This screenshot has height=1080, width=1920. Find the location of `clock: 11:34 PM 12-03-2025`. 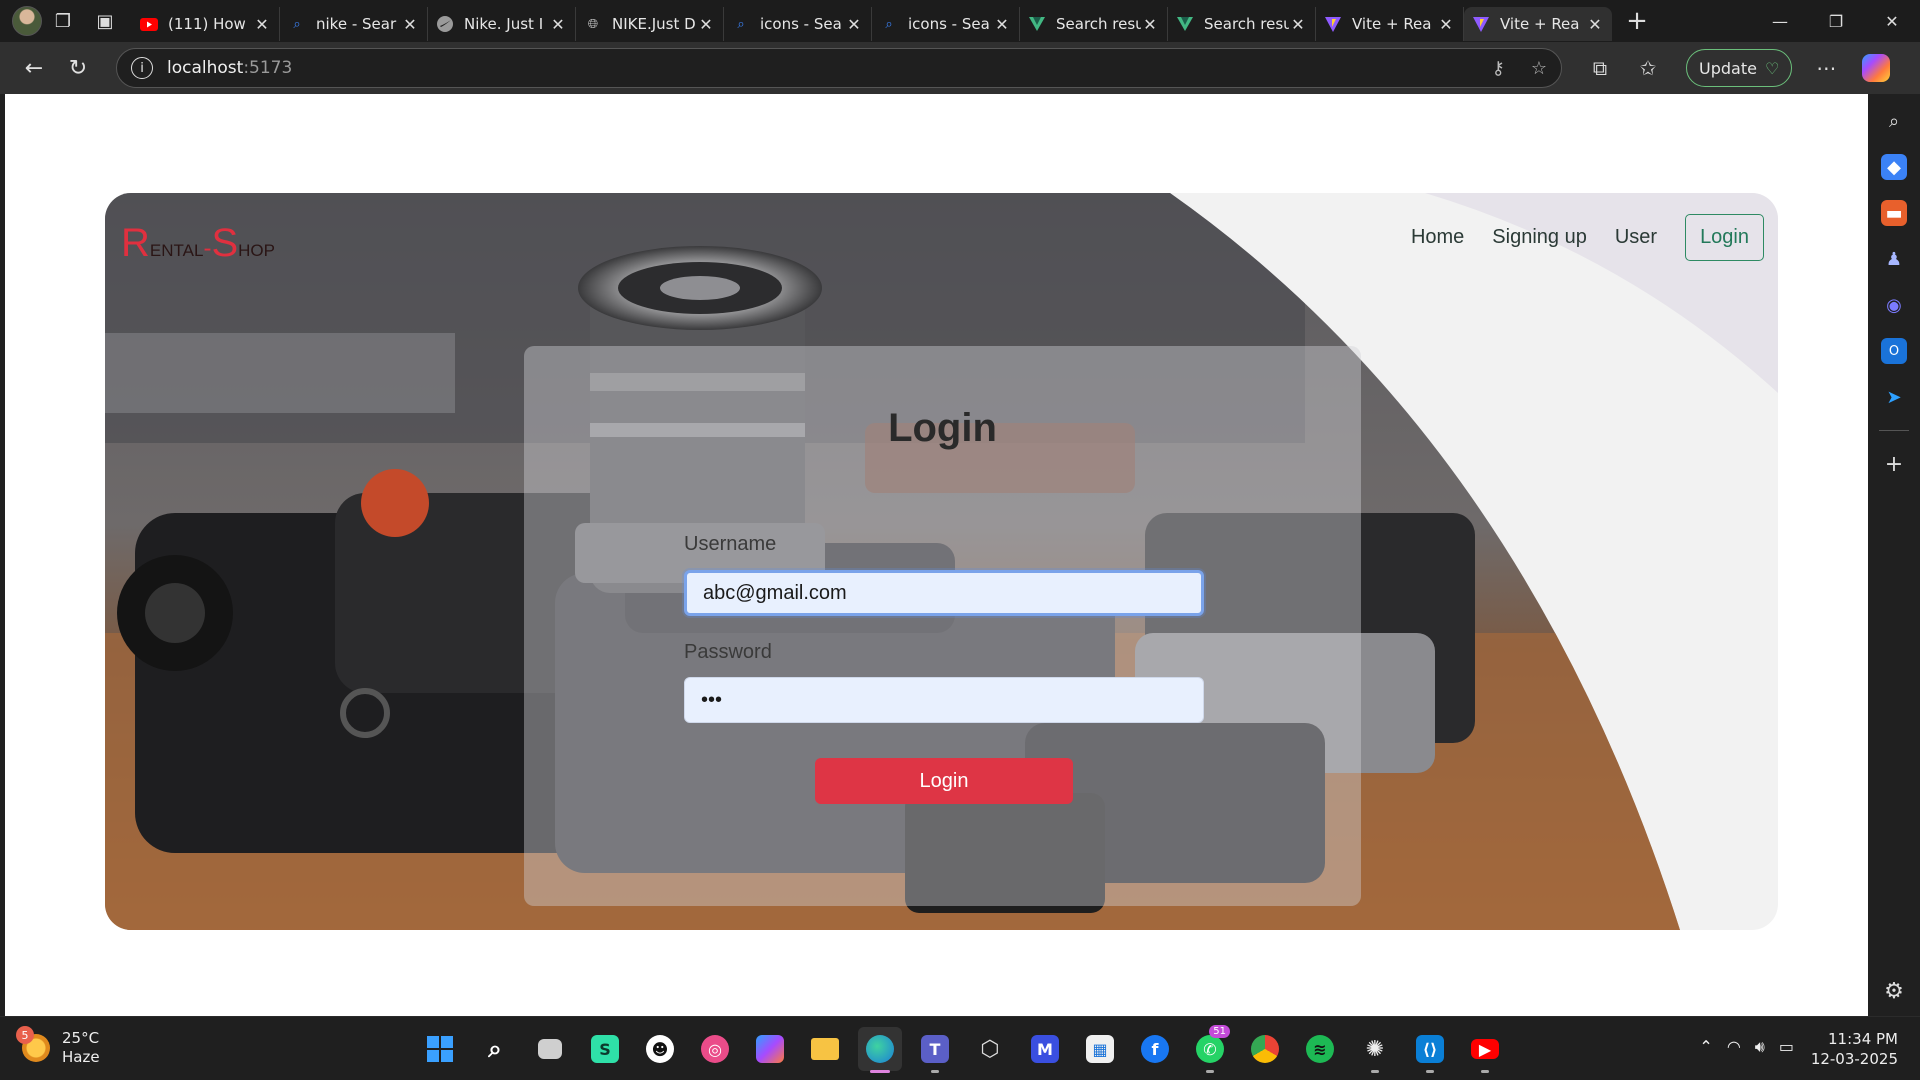

clock: 11:34 PM 12-03-2025 is located at coordinates (1854, 1049).